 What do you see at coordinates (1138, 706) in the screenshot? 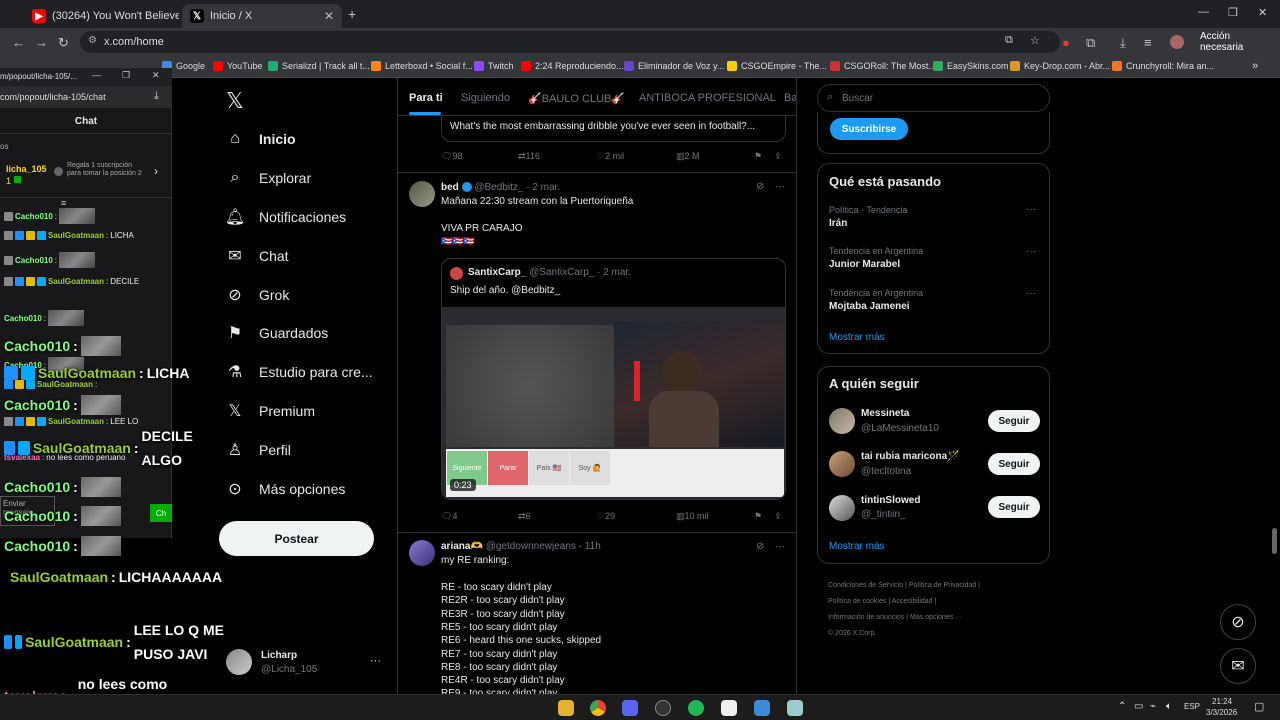
I see `network-icon: ▭` at bounding box center [1138, 706].